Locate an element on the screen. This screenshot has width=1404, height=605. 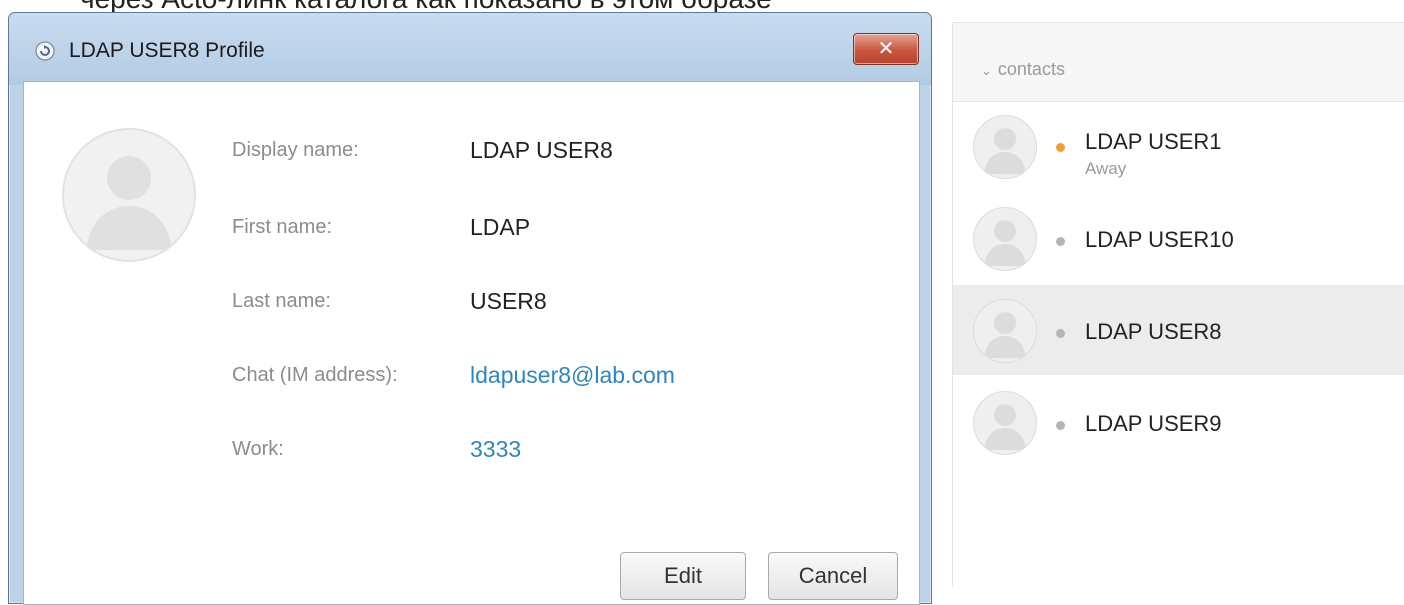
contact-name: LDAP USER8 is located at coordinates (1153, 331).